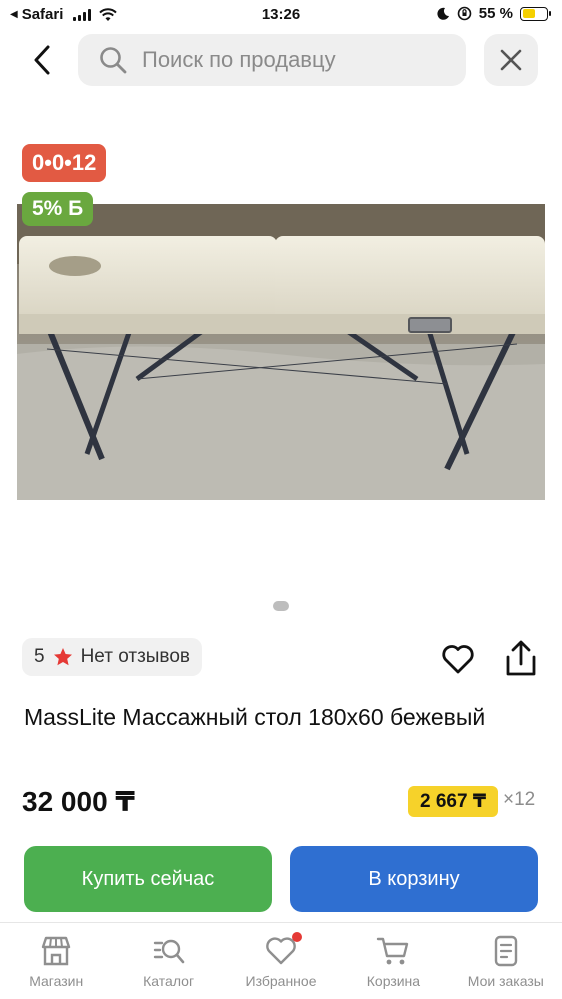 This screenshot has height=999, width=562. Describe the element at coordinates (393, 951) in the screenshot. I see `cart-icon` at that location.